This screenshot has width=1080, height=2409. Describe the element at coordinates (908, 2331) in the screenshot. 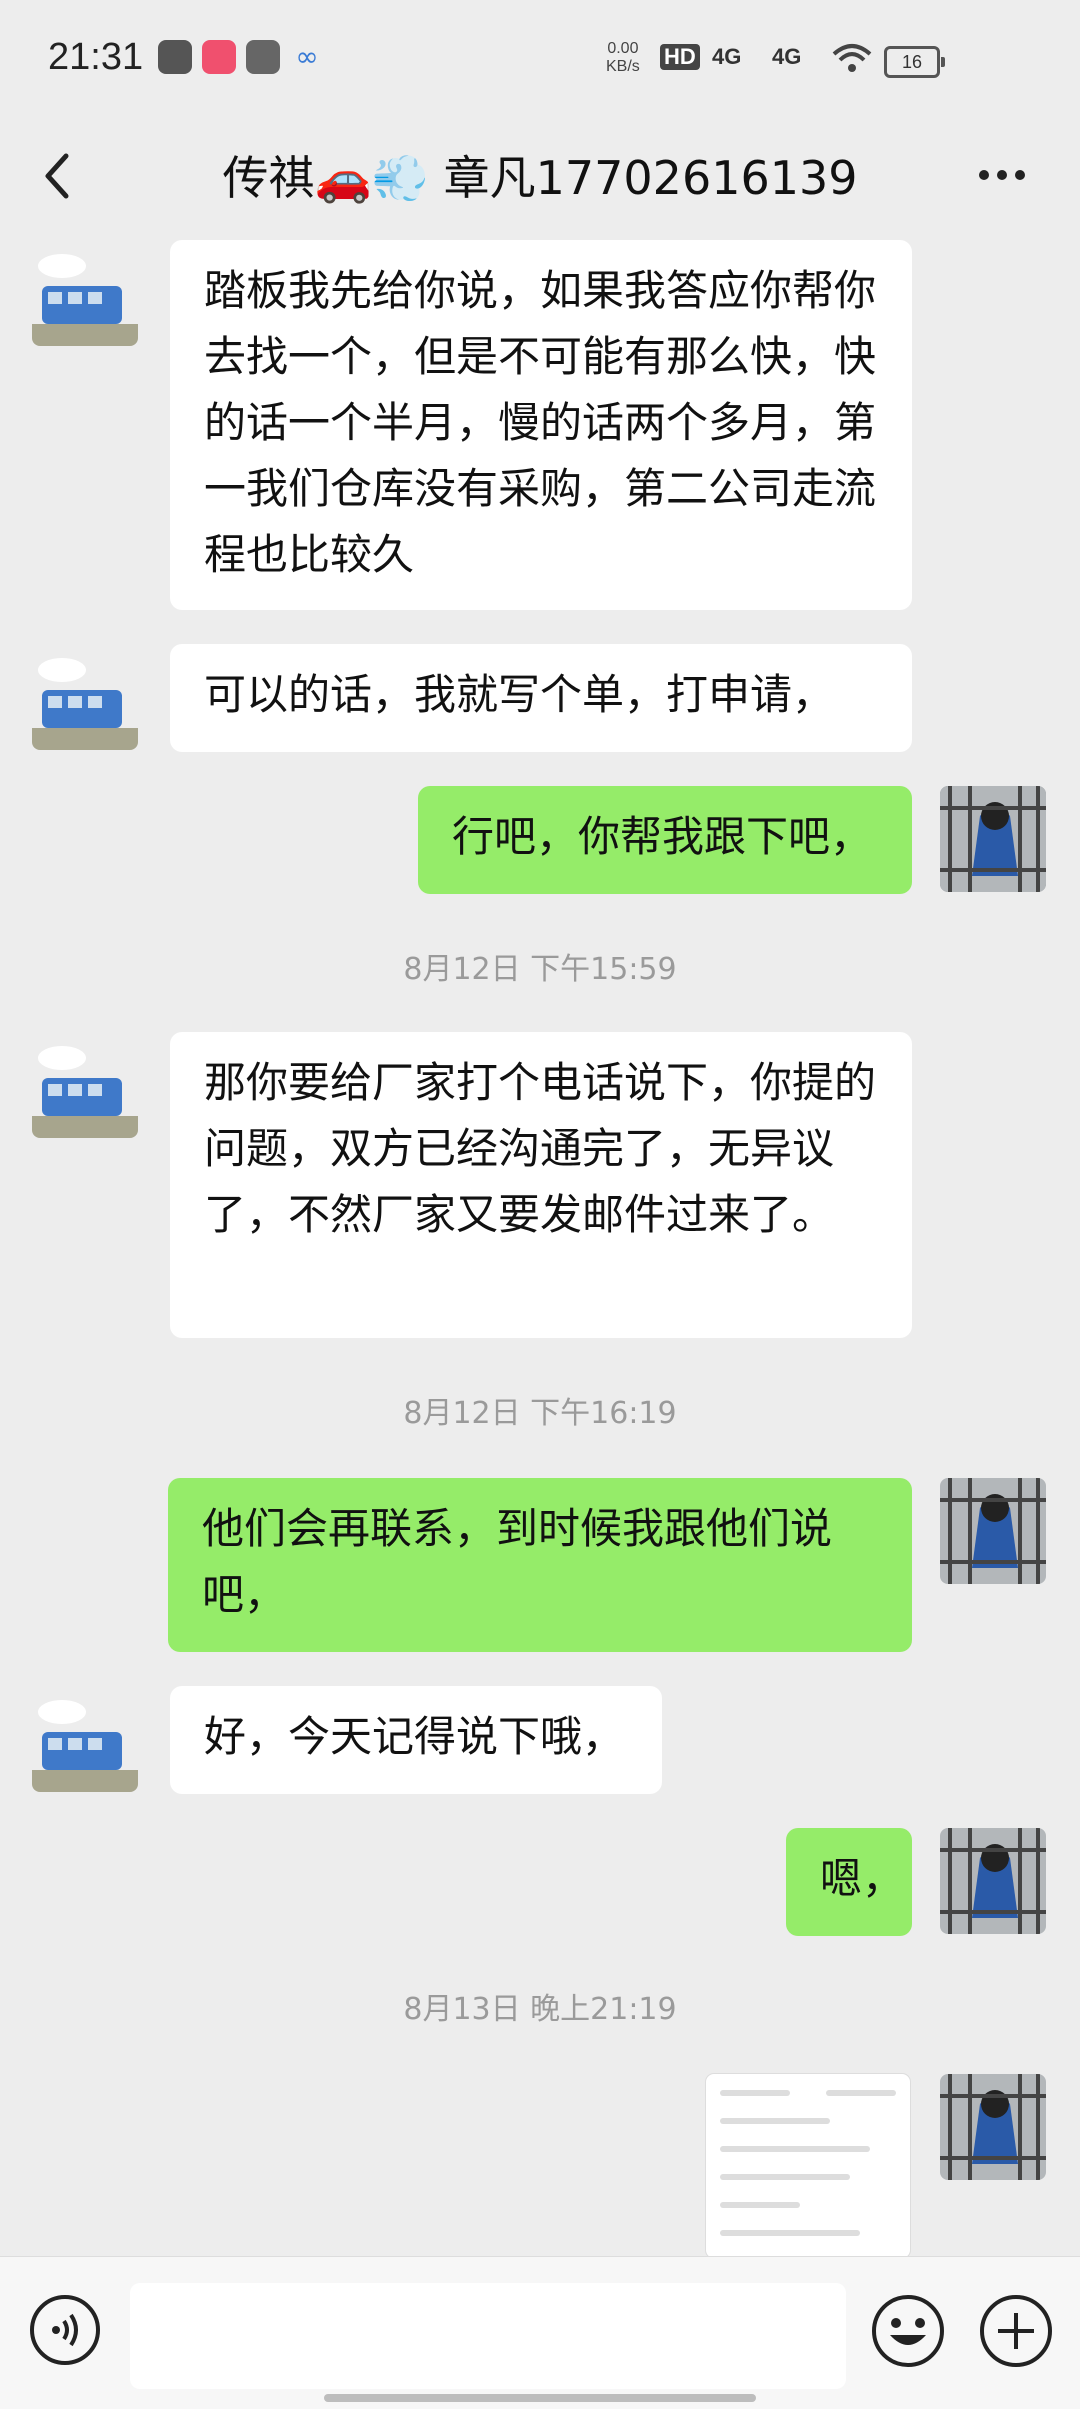

I see `emoji-icon` at that location.